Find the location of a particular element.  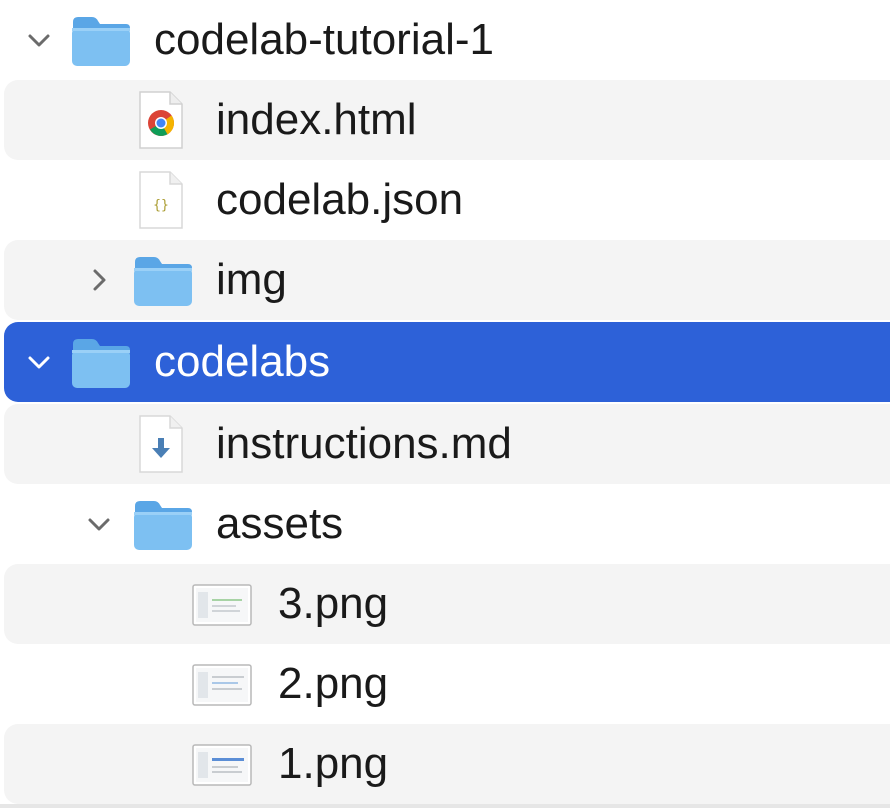

tree-item-label: index.html is located at coordinates (316, 119).